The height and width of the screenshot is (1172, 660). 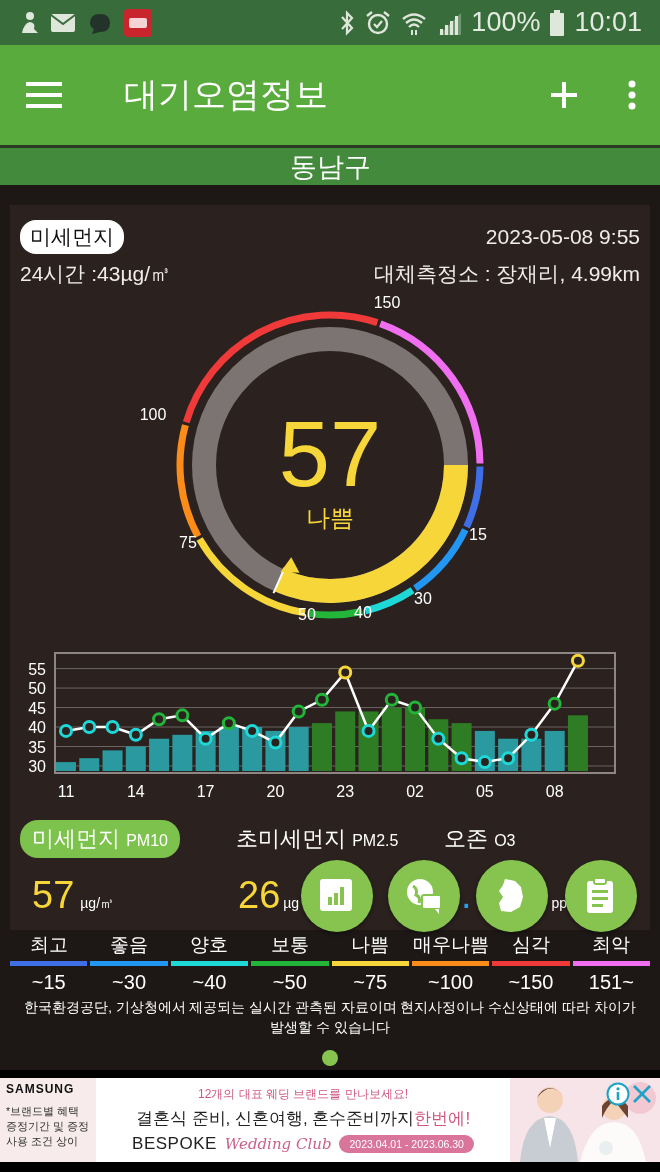 What do you see at coordinates (506, 22) in the screenshot?
I see `battery-percent: 100%` at bounding box center [506, 22].